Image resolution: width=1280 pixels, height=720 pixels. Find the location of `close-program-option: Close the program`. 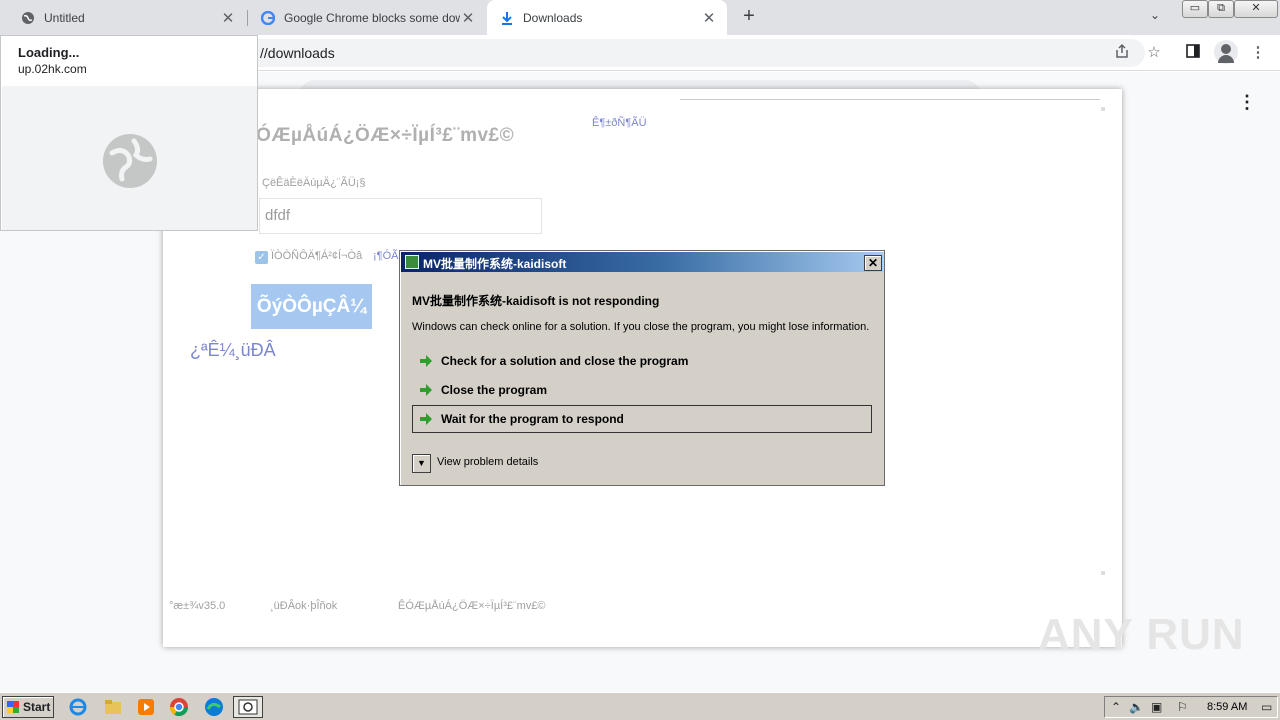

close-program-option: Close the program is located at coordinates (642, 390).